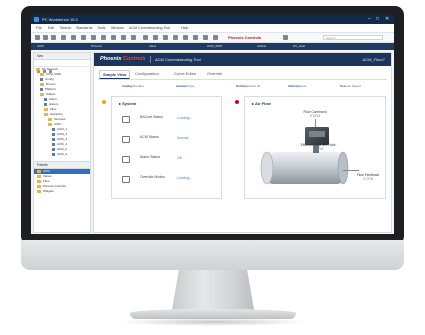  I want to click on sync-icon, so click(285, 37).